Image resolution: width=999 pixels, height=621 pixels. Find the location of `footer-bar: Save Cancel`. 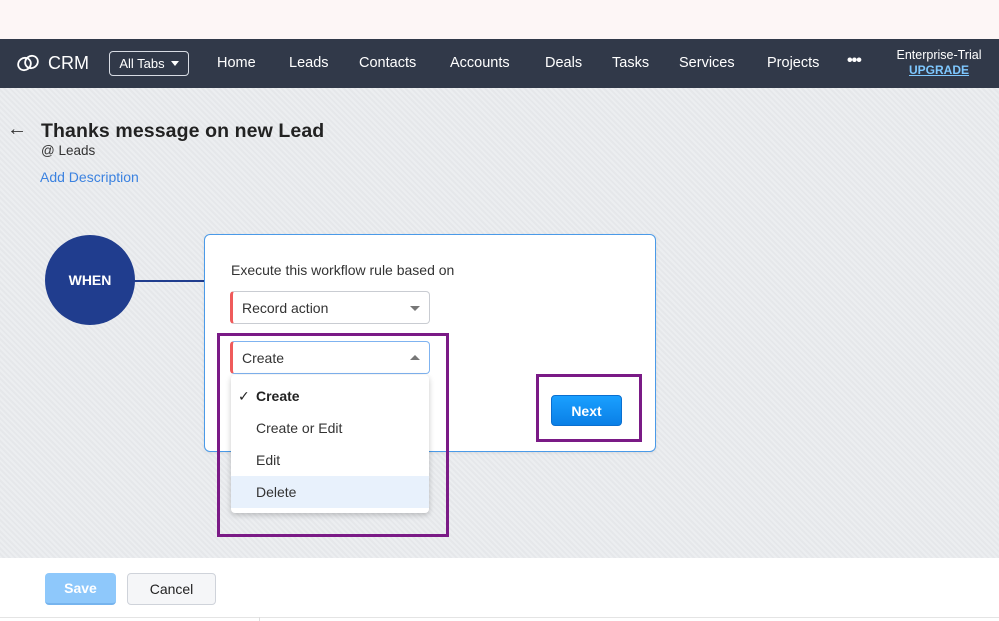

footer-bar: Save Cancel is located at coordinates (499, 589).